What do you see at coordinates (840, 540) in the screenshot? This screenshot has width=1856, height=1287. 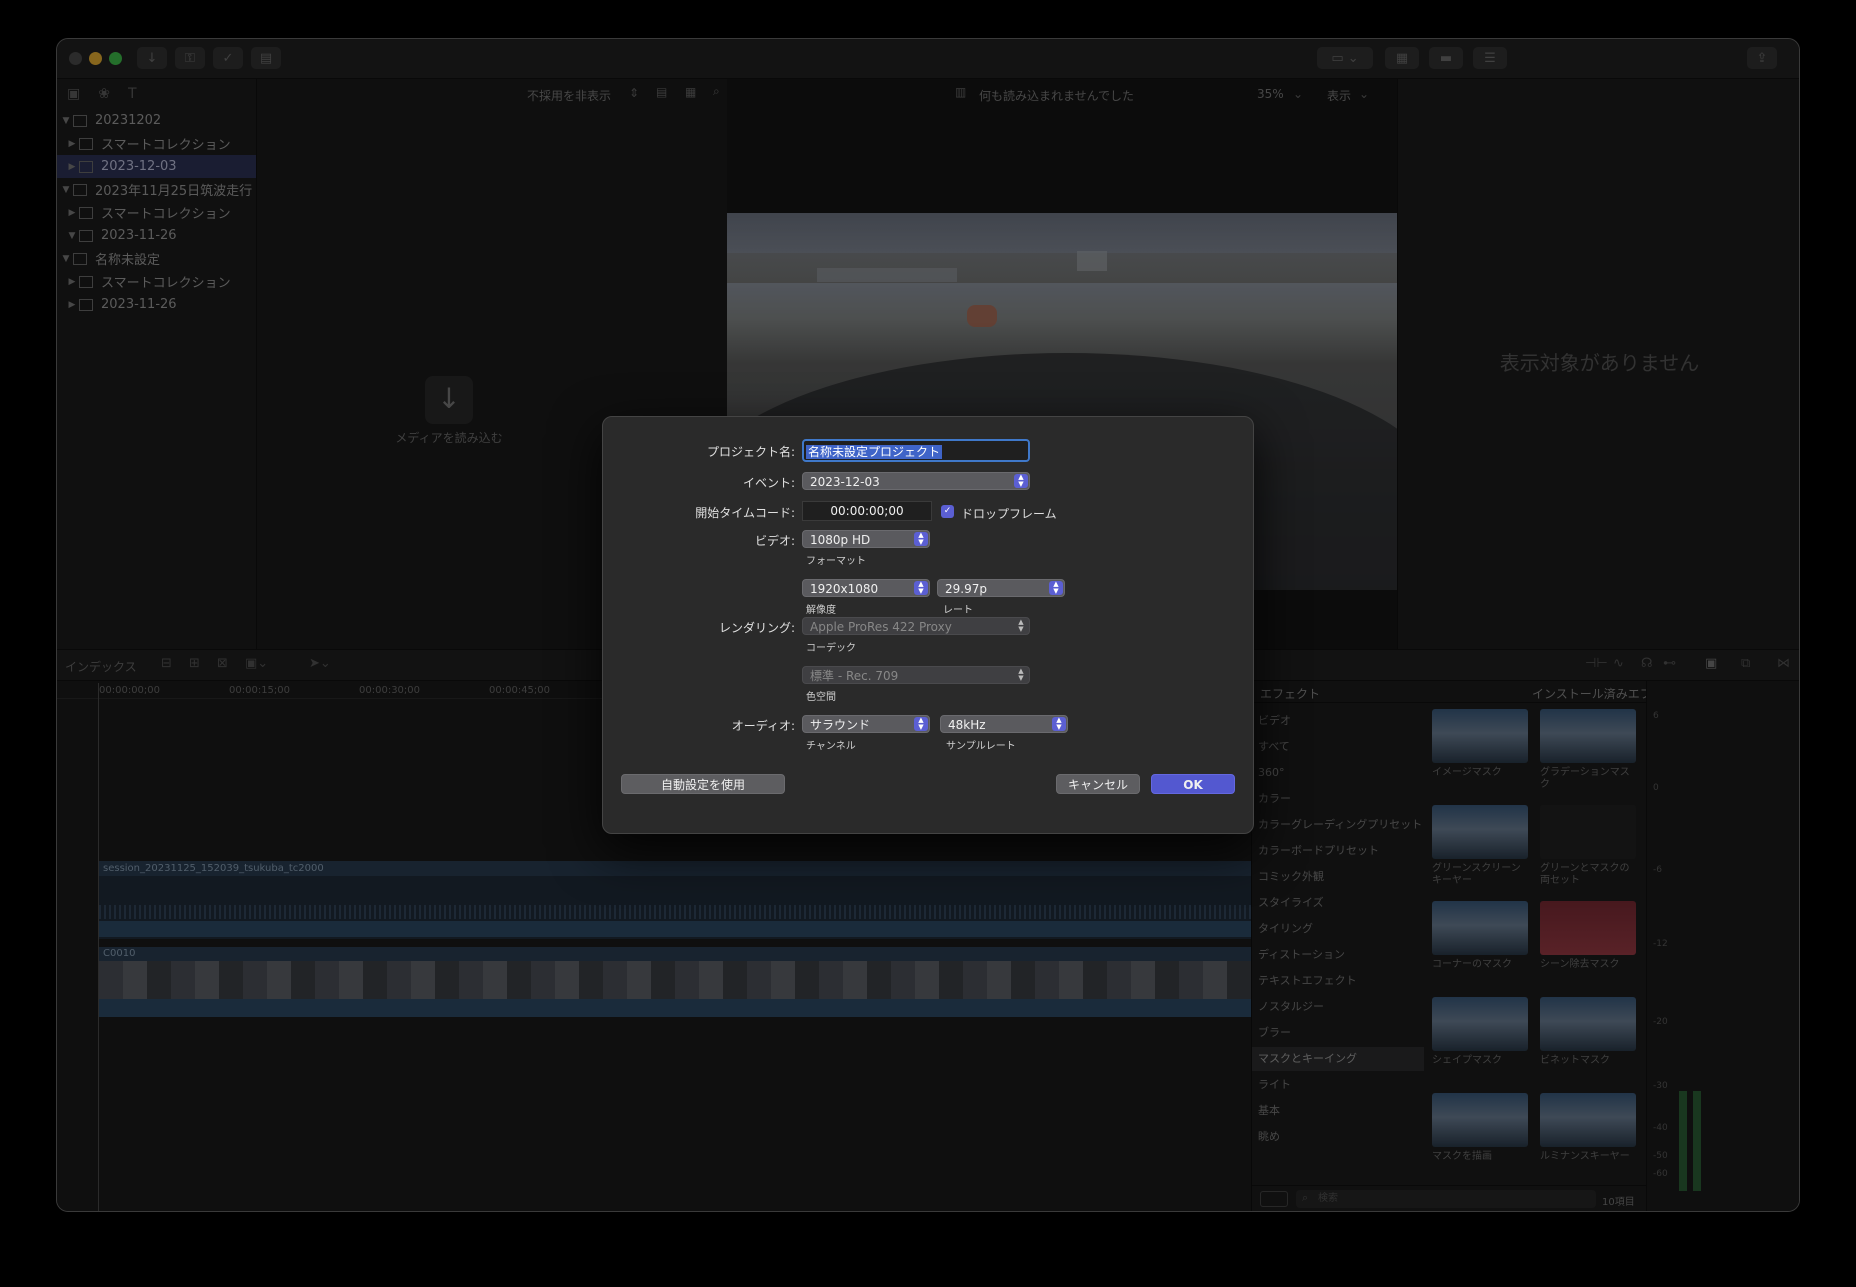 I see `video-format-value: 1080p HD` at bounding box center [840, 540].